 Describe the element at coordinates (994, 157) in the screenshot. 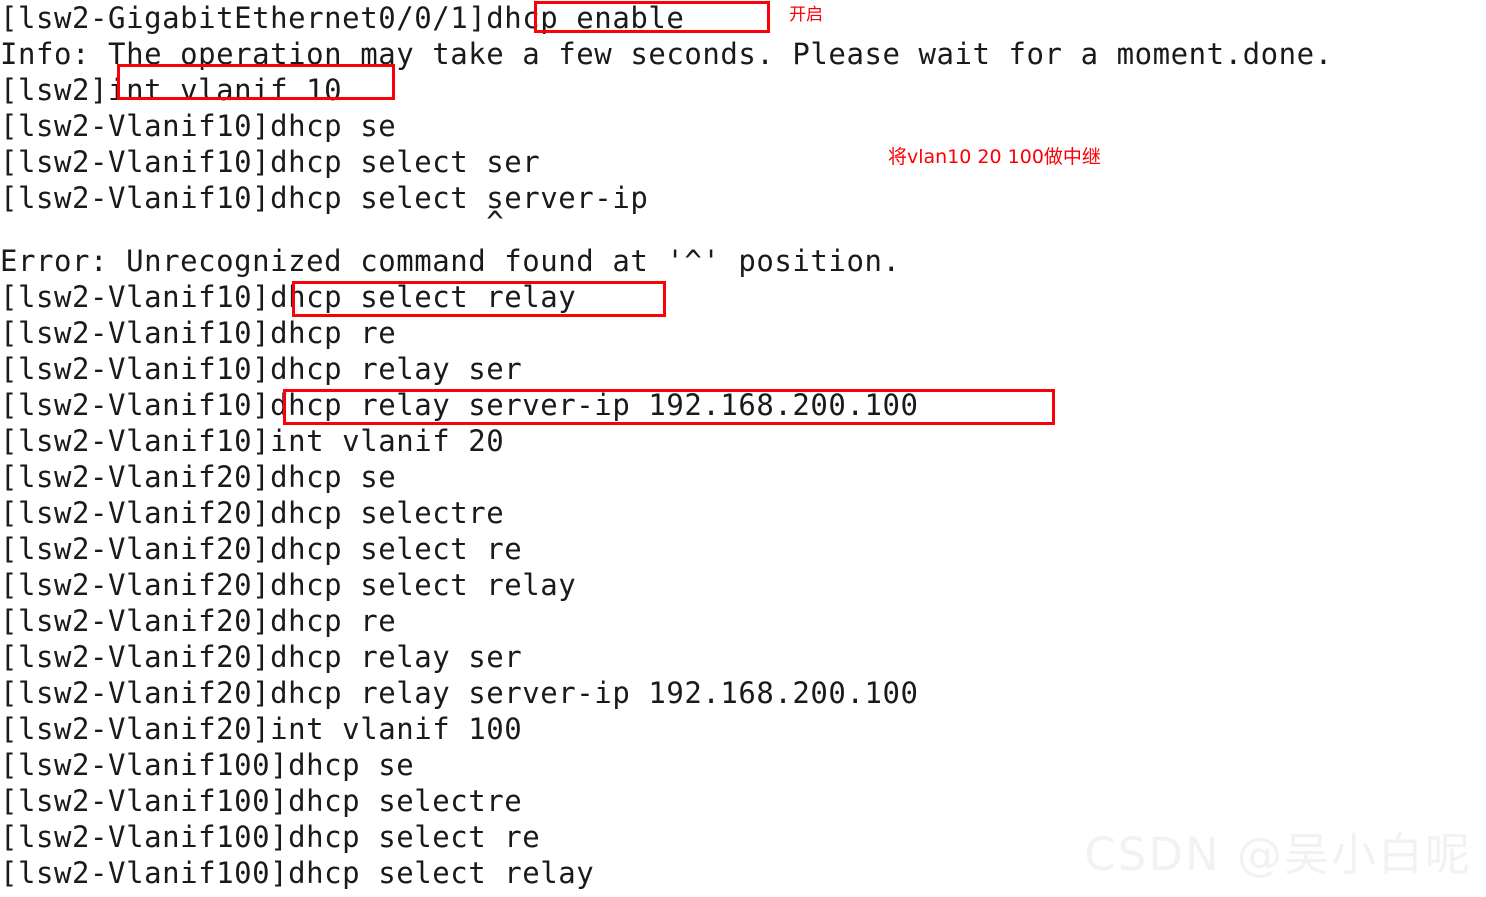

I see `annotation-note-relay: 将vlan10 20 100做中继` at that location.